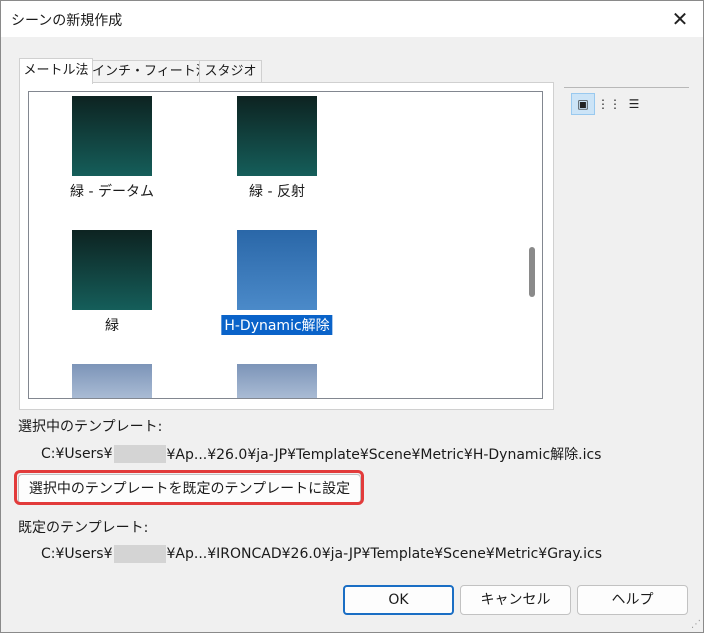 This screenshot has width=704, height=633. What do you see at coordinates (626, 87) in the screenshot?
I see `view-options-divider` at bounding box center [626, 87].